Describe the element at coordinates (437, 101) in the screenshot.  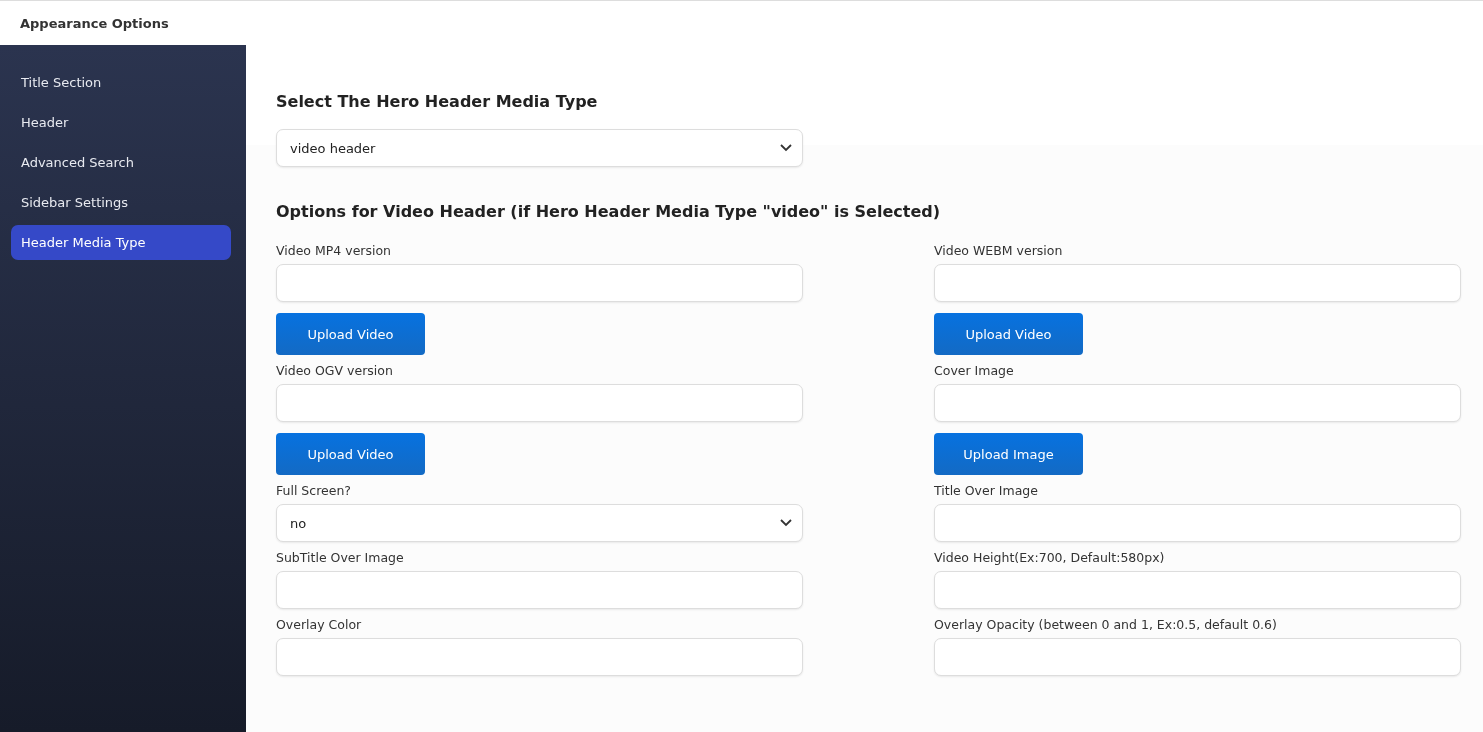
I see `section-heading: Select The Hero Header Media Type` at that location.